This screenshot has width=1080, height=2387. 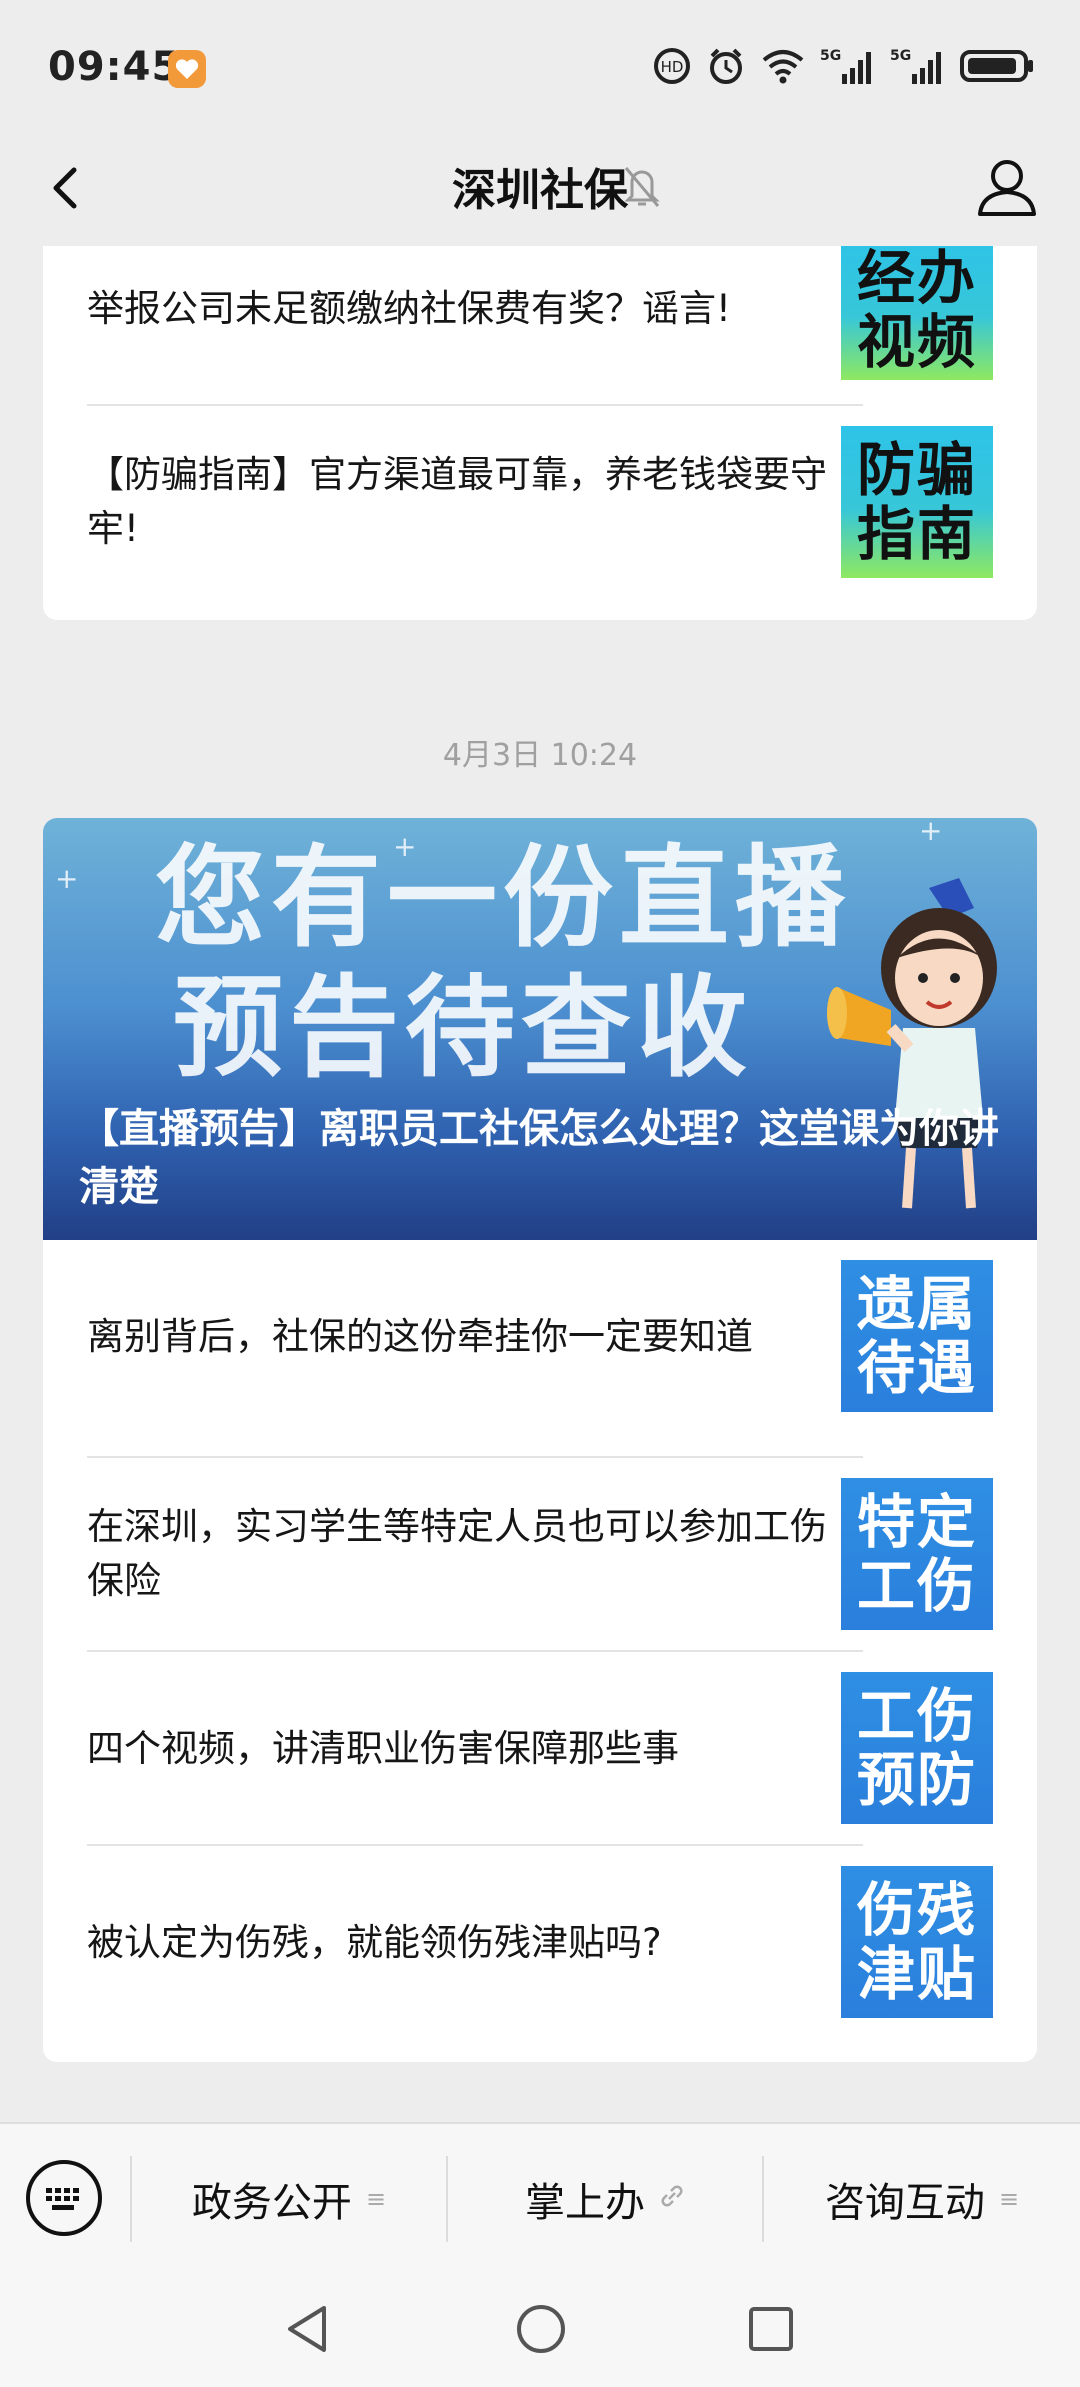 What do you see at coordinates (771, 2331) in the screenshot?
I see `recents-square-icon` at bounding box center [771, 2331].